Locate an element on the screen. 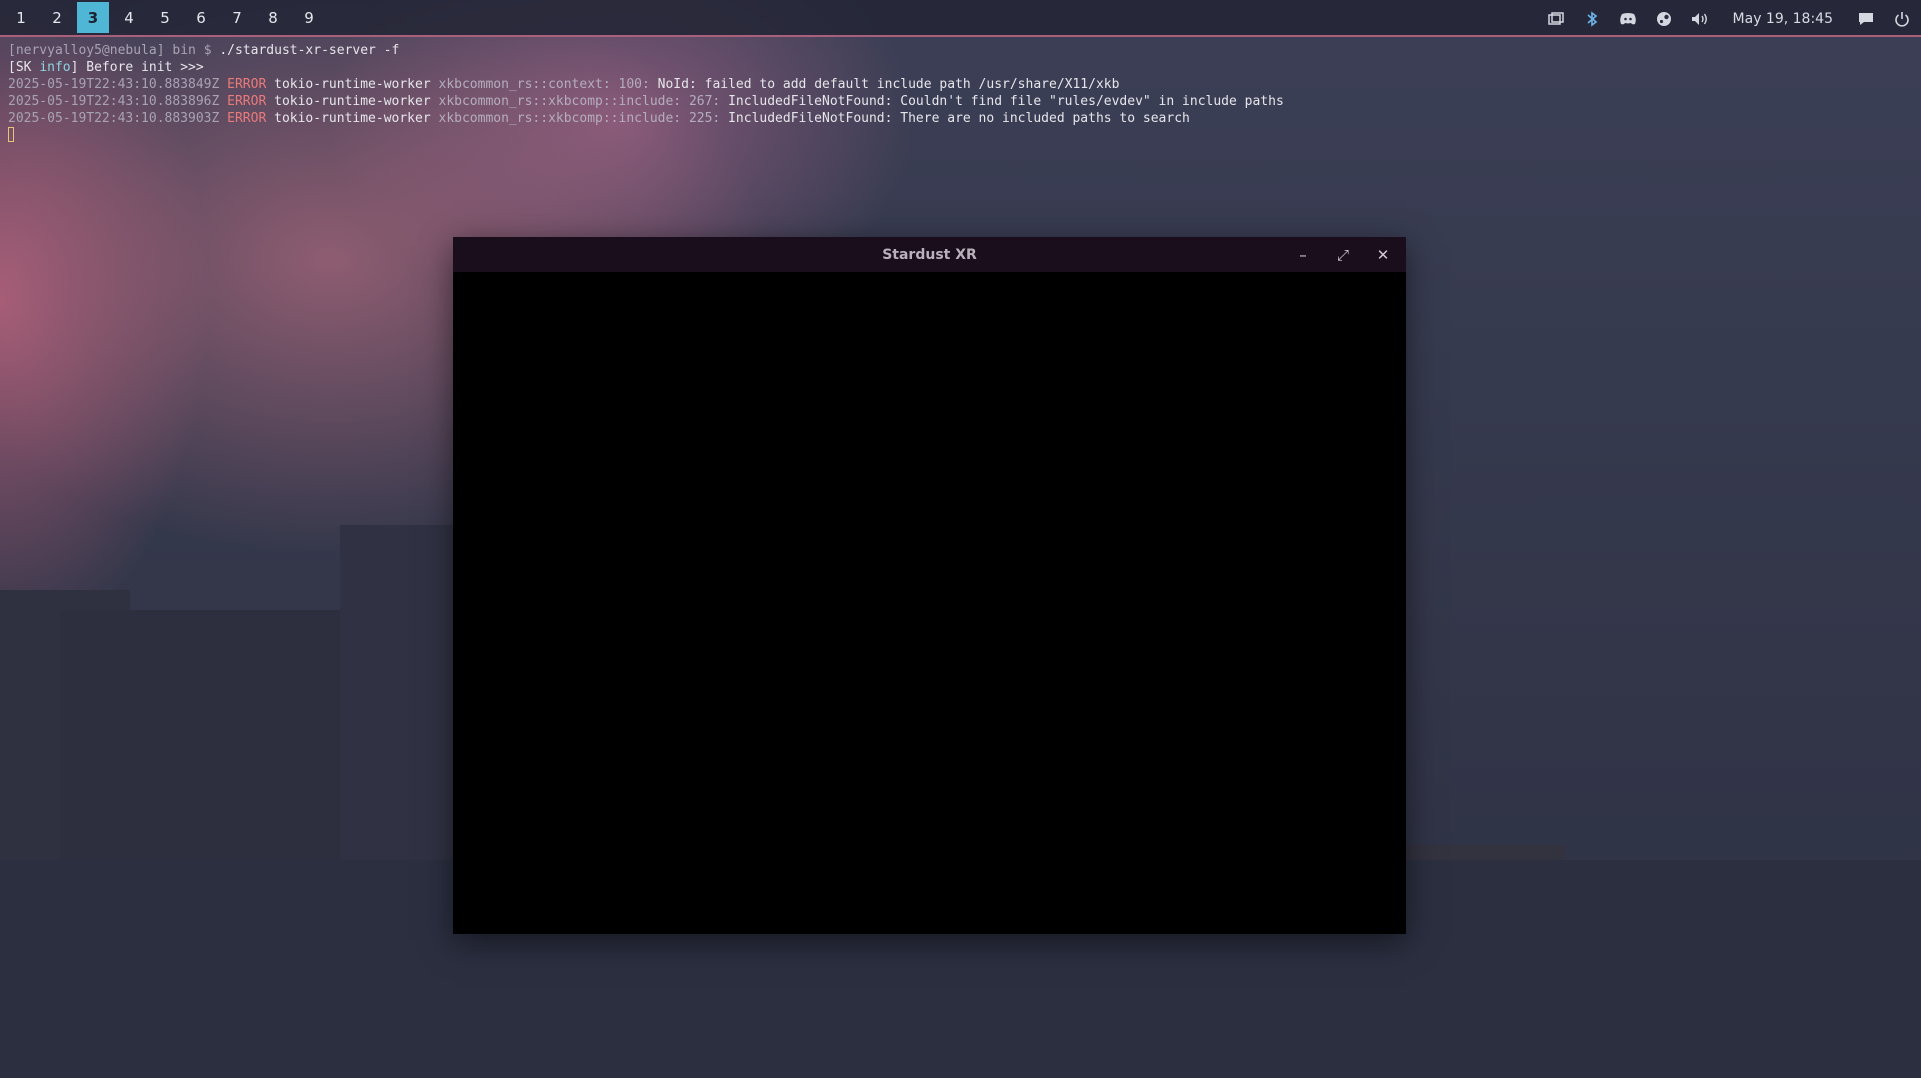 This screenshot has height=1078, width=1921. window-title: Stardust XR is located at coordinates (929, 254).